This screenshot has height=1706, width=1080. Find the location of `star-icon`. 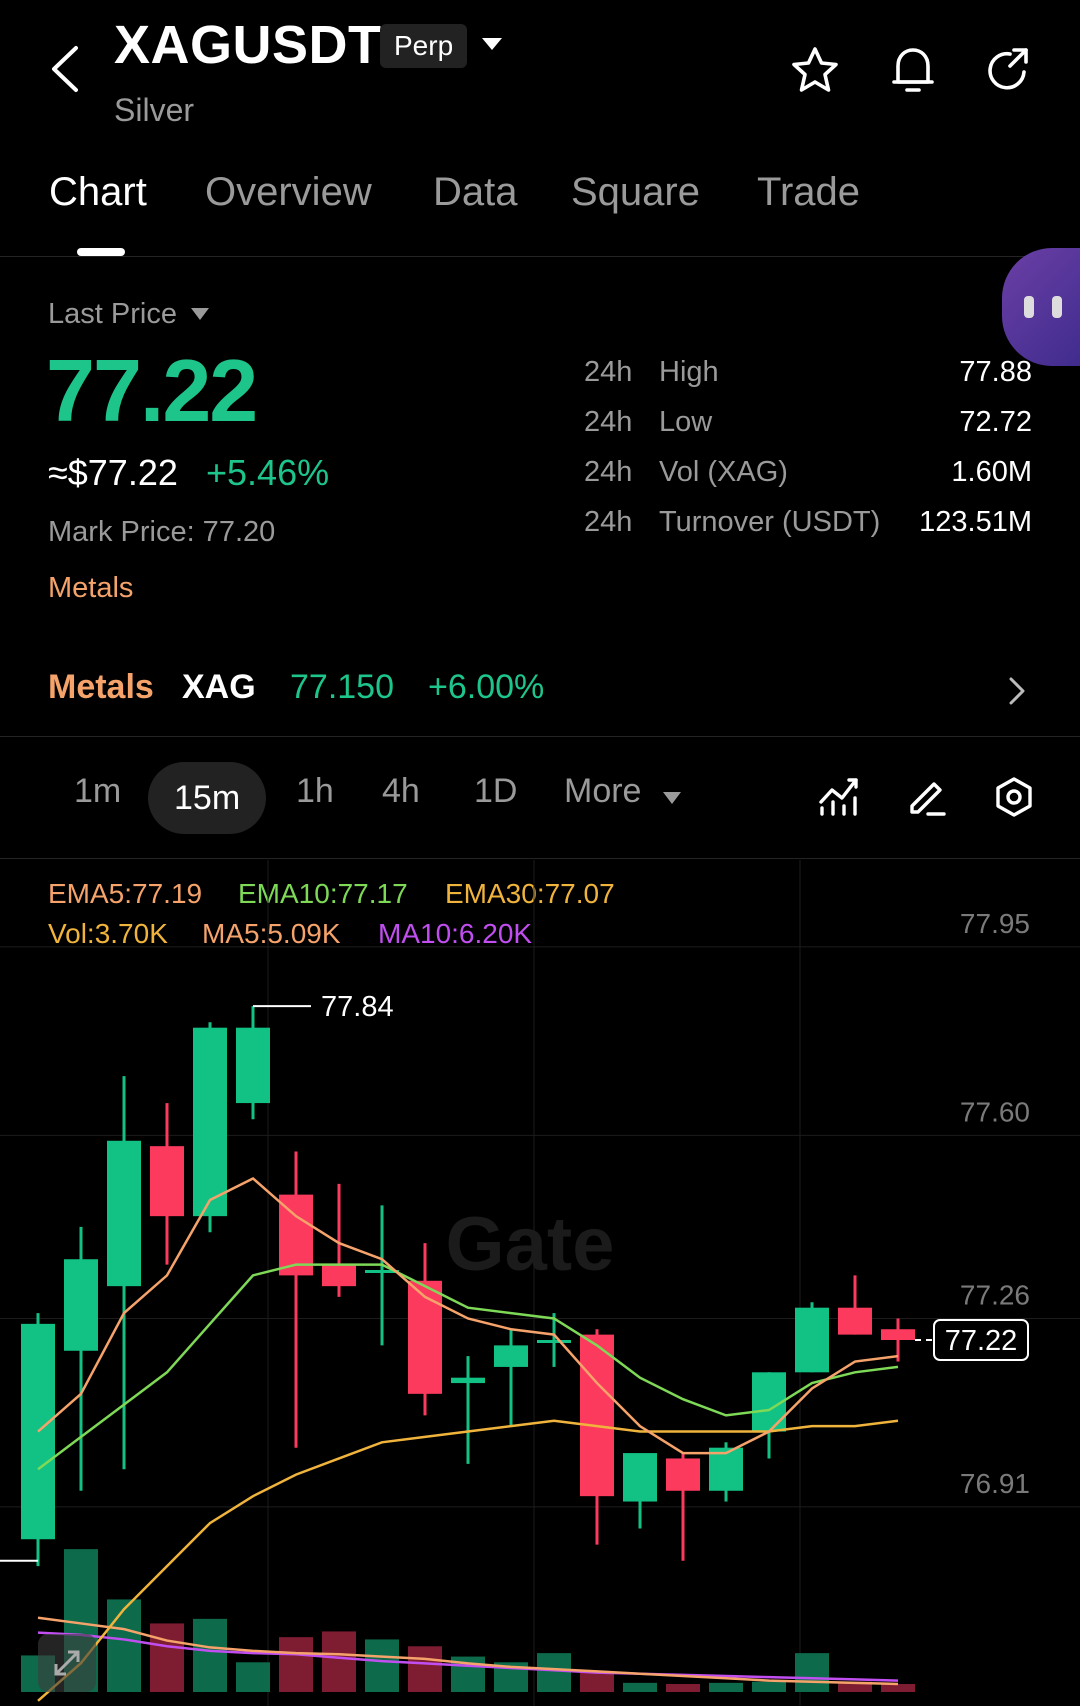

star-icon is located at coordinates (815, 69).